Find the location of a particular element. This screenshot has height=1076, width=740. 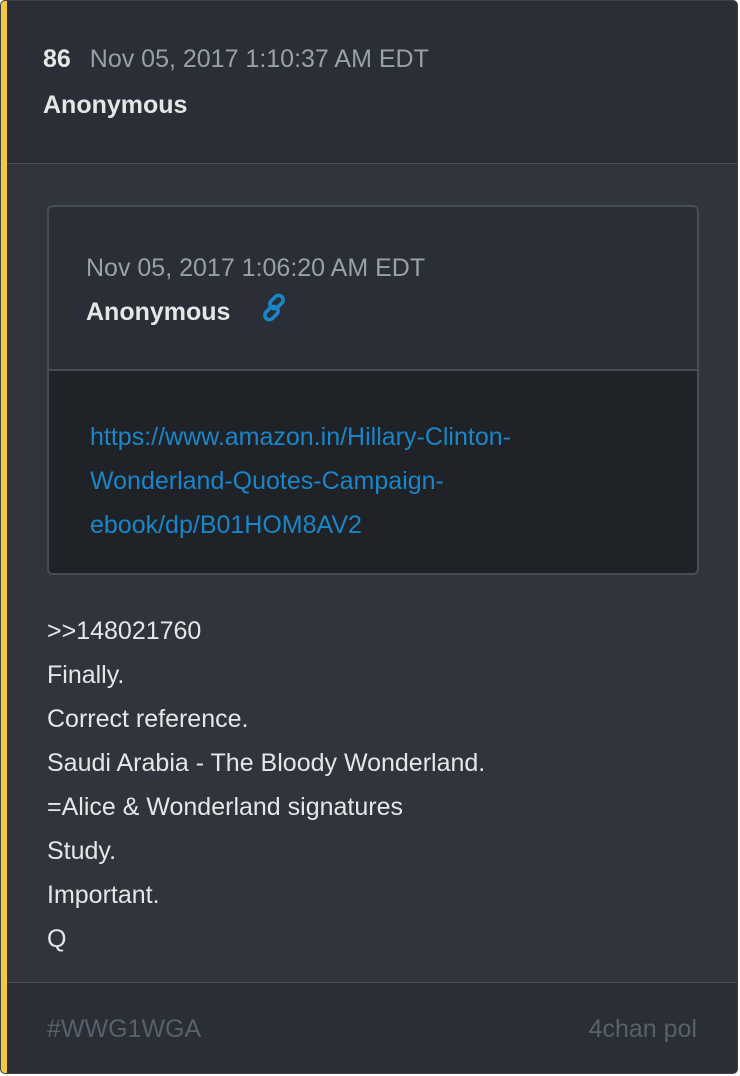

post-body-line: Finally. is located at coordinates (86, 675).